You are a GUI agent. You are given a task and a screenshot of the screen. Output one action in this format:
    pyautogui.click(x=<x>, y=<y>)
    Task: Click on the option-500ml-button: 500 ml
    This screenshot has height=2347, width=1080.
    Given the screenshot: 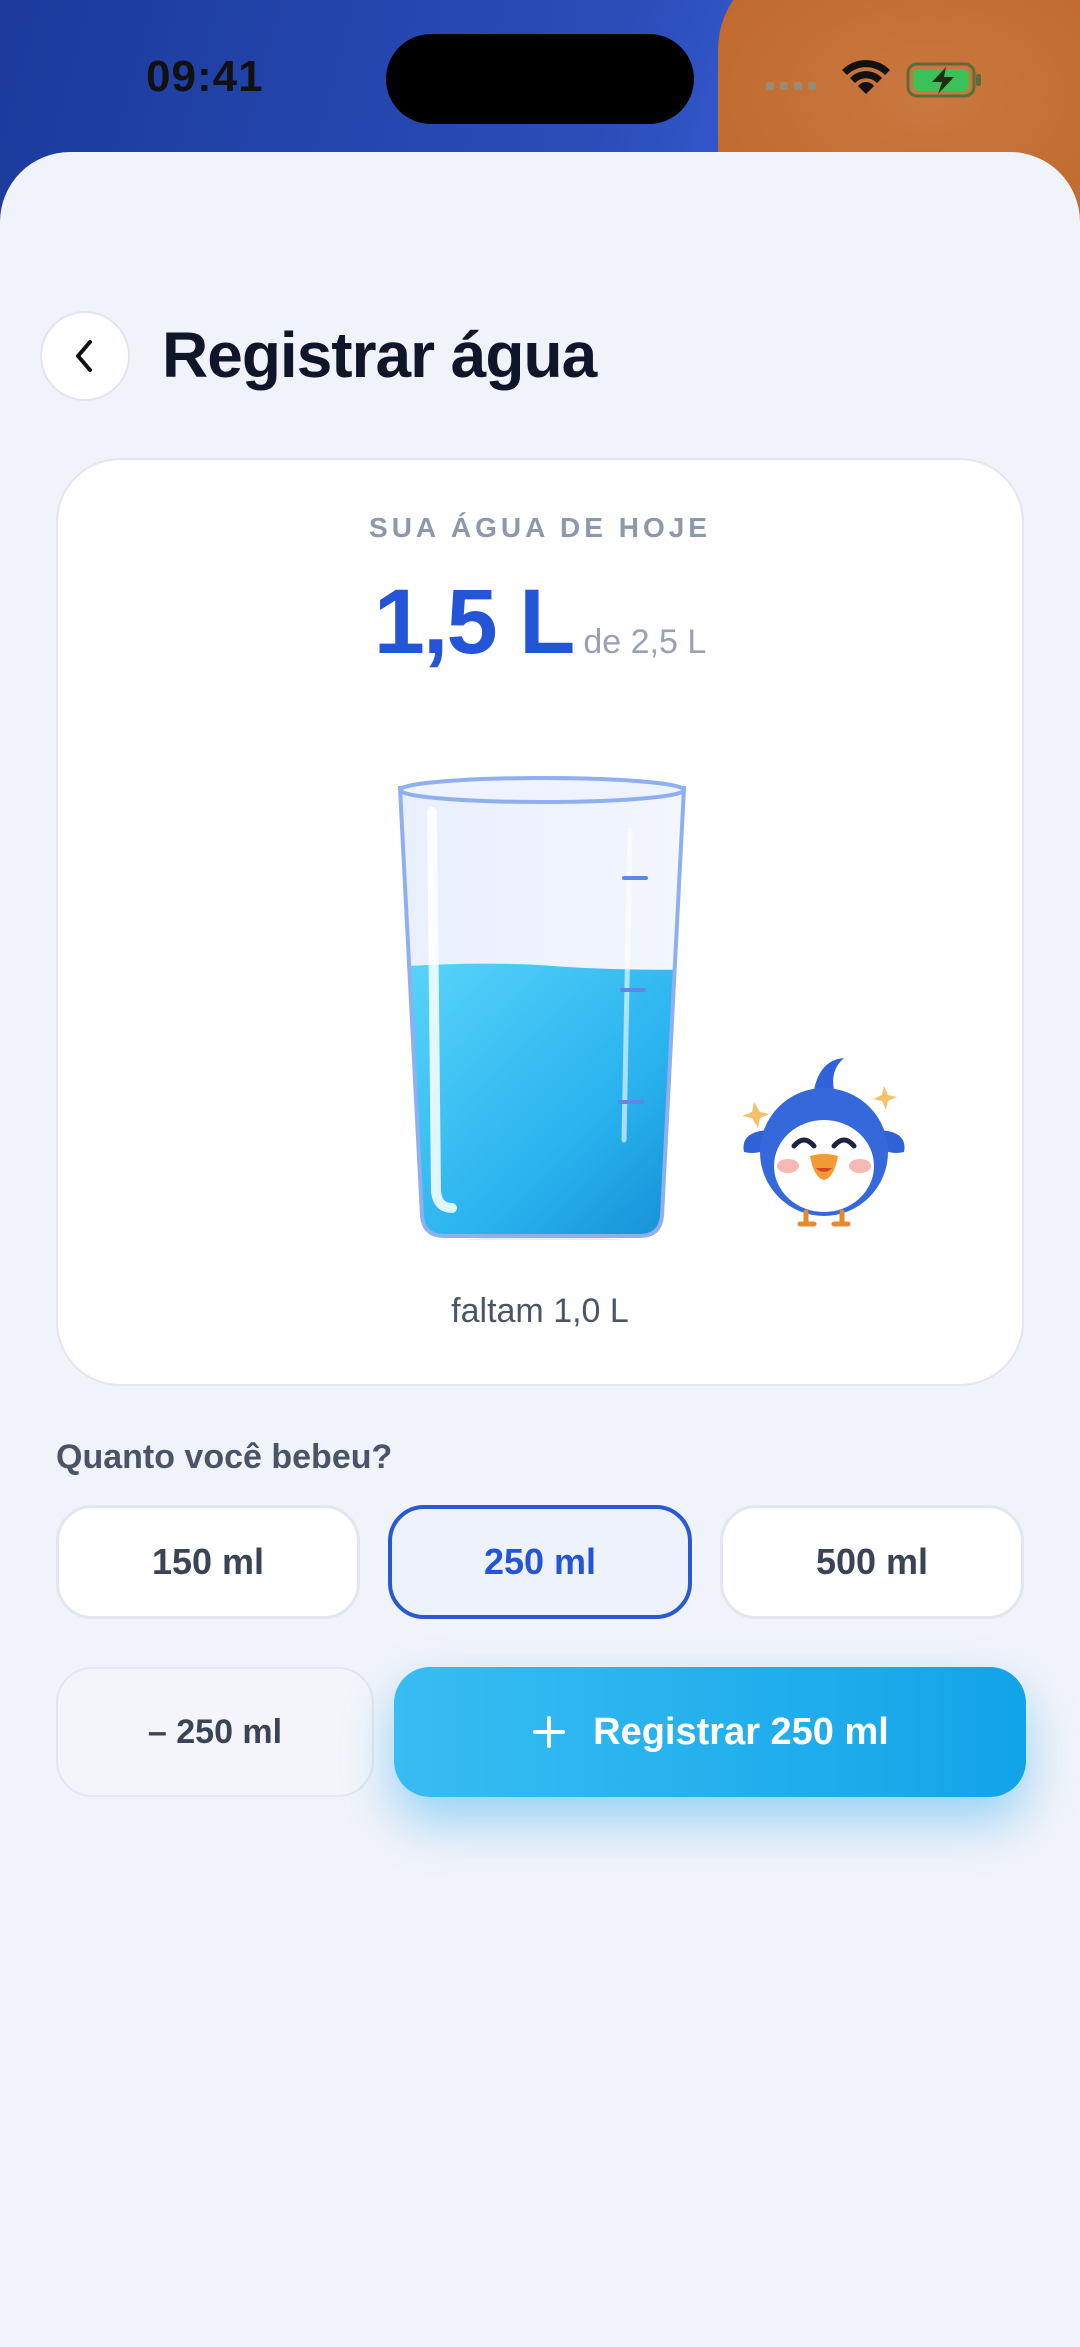 What is the action you would take?
    pyautogui.click(x=872, y=1562)
    